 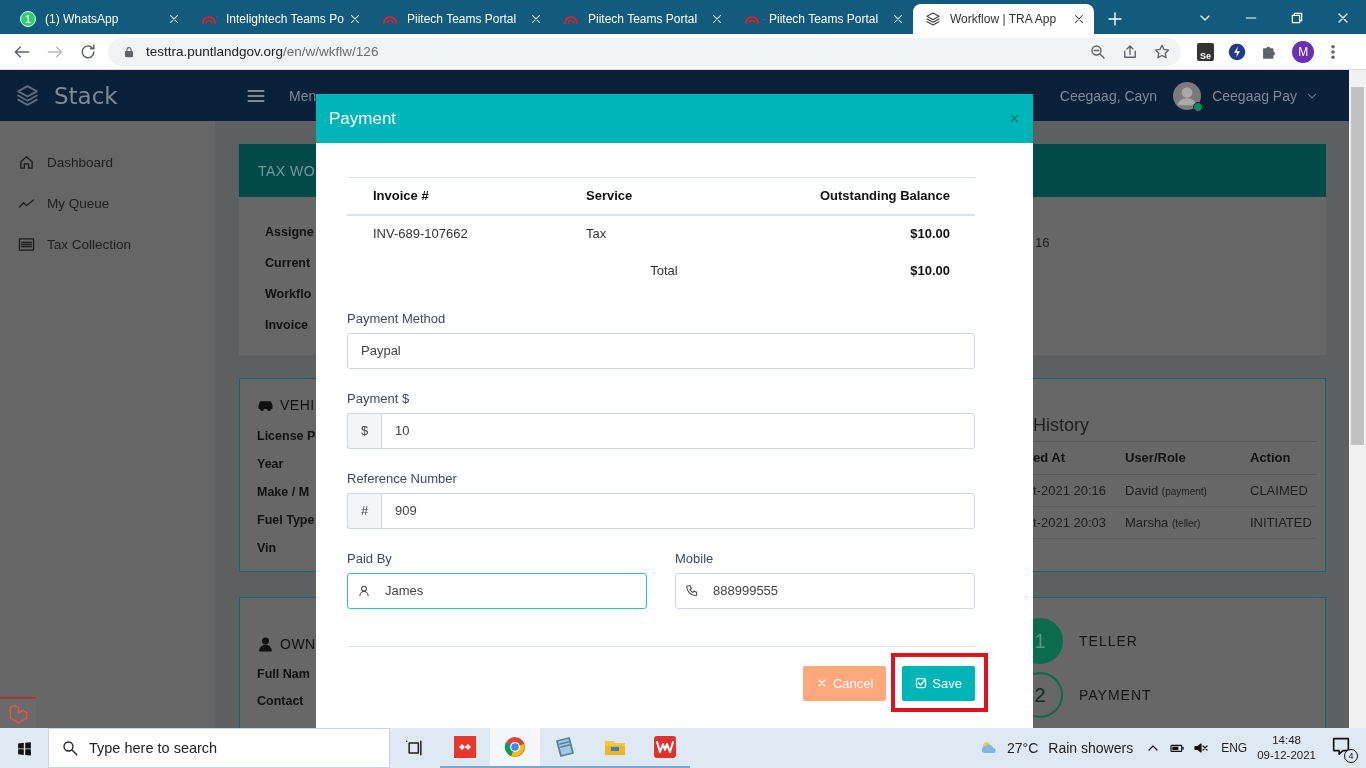 What do you see at coordinates (379, 398) in the screenshot?
I see `field-label: Payment $` at bounding box center [379, 398].